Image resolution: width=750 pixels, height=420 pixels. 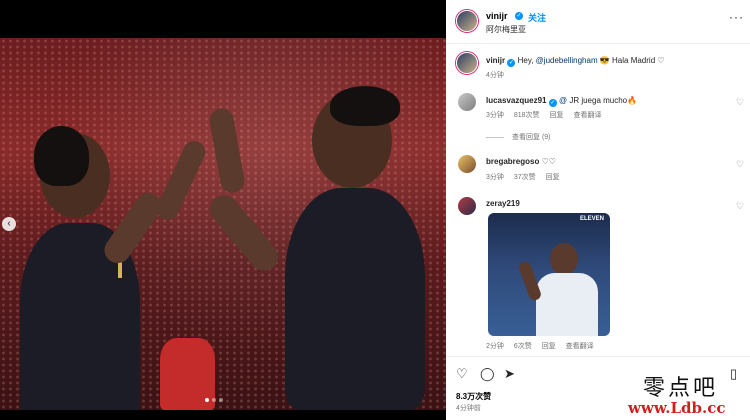 What do you see at coordinates (603, 100) in the screenshot?
I see `comment-text: JR juega mucho🔥` at bounding box center [603, 100].